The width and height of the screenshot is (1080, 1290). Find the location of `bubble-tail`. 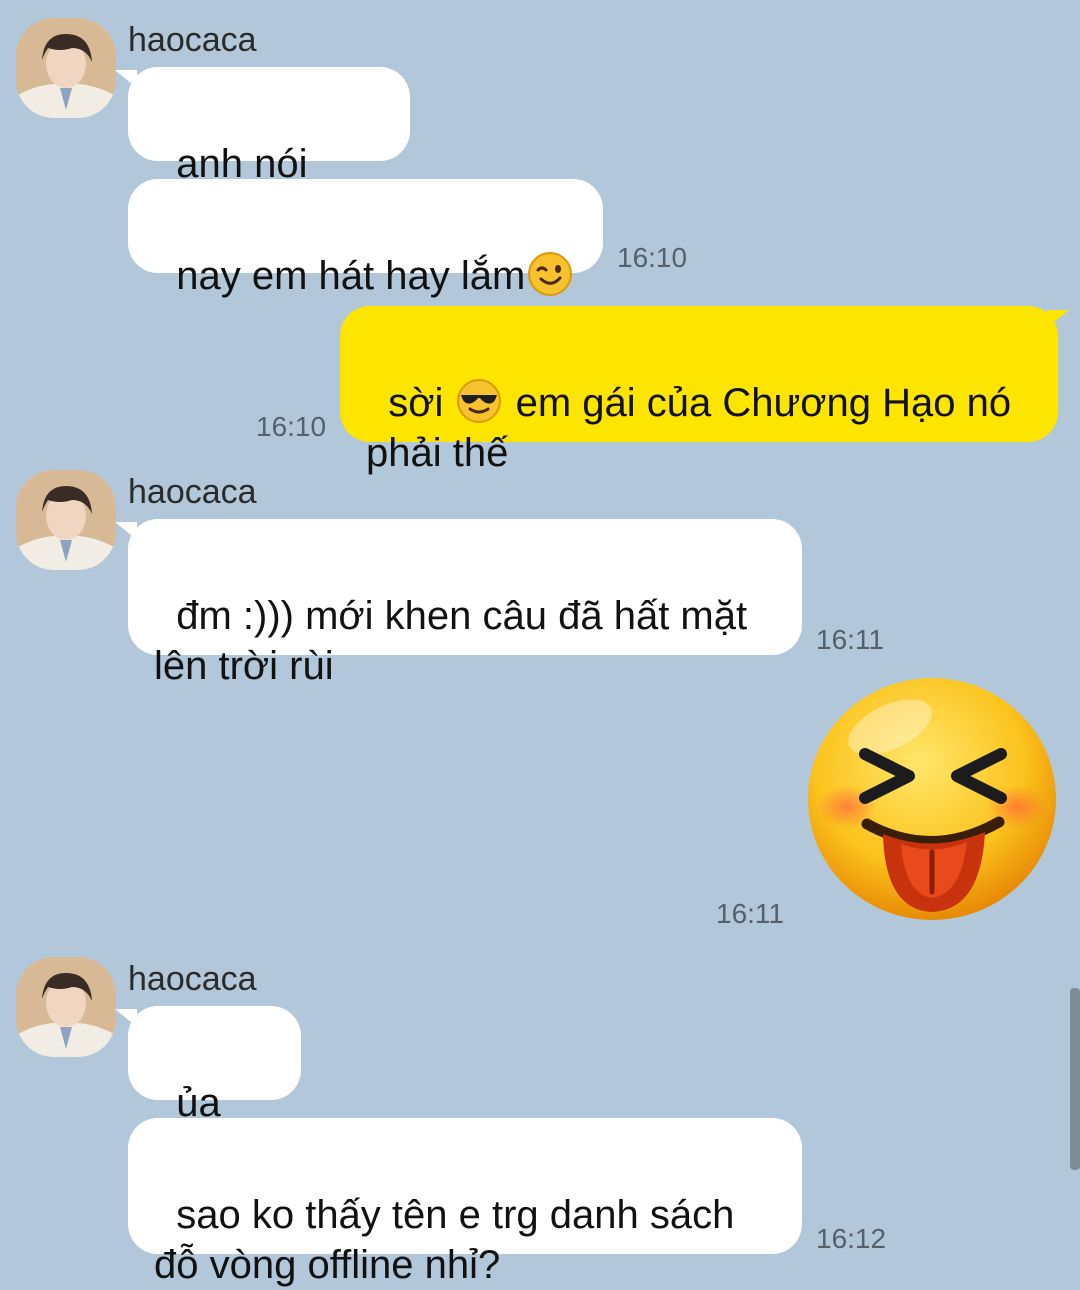

bubble-tail is located at coordinates (1058, 319).